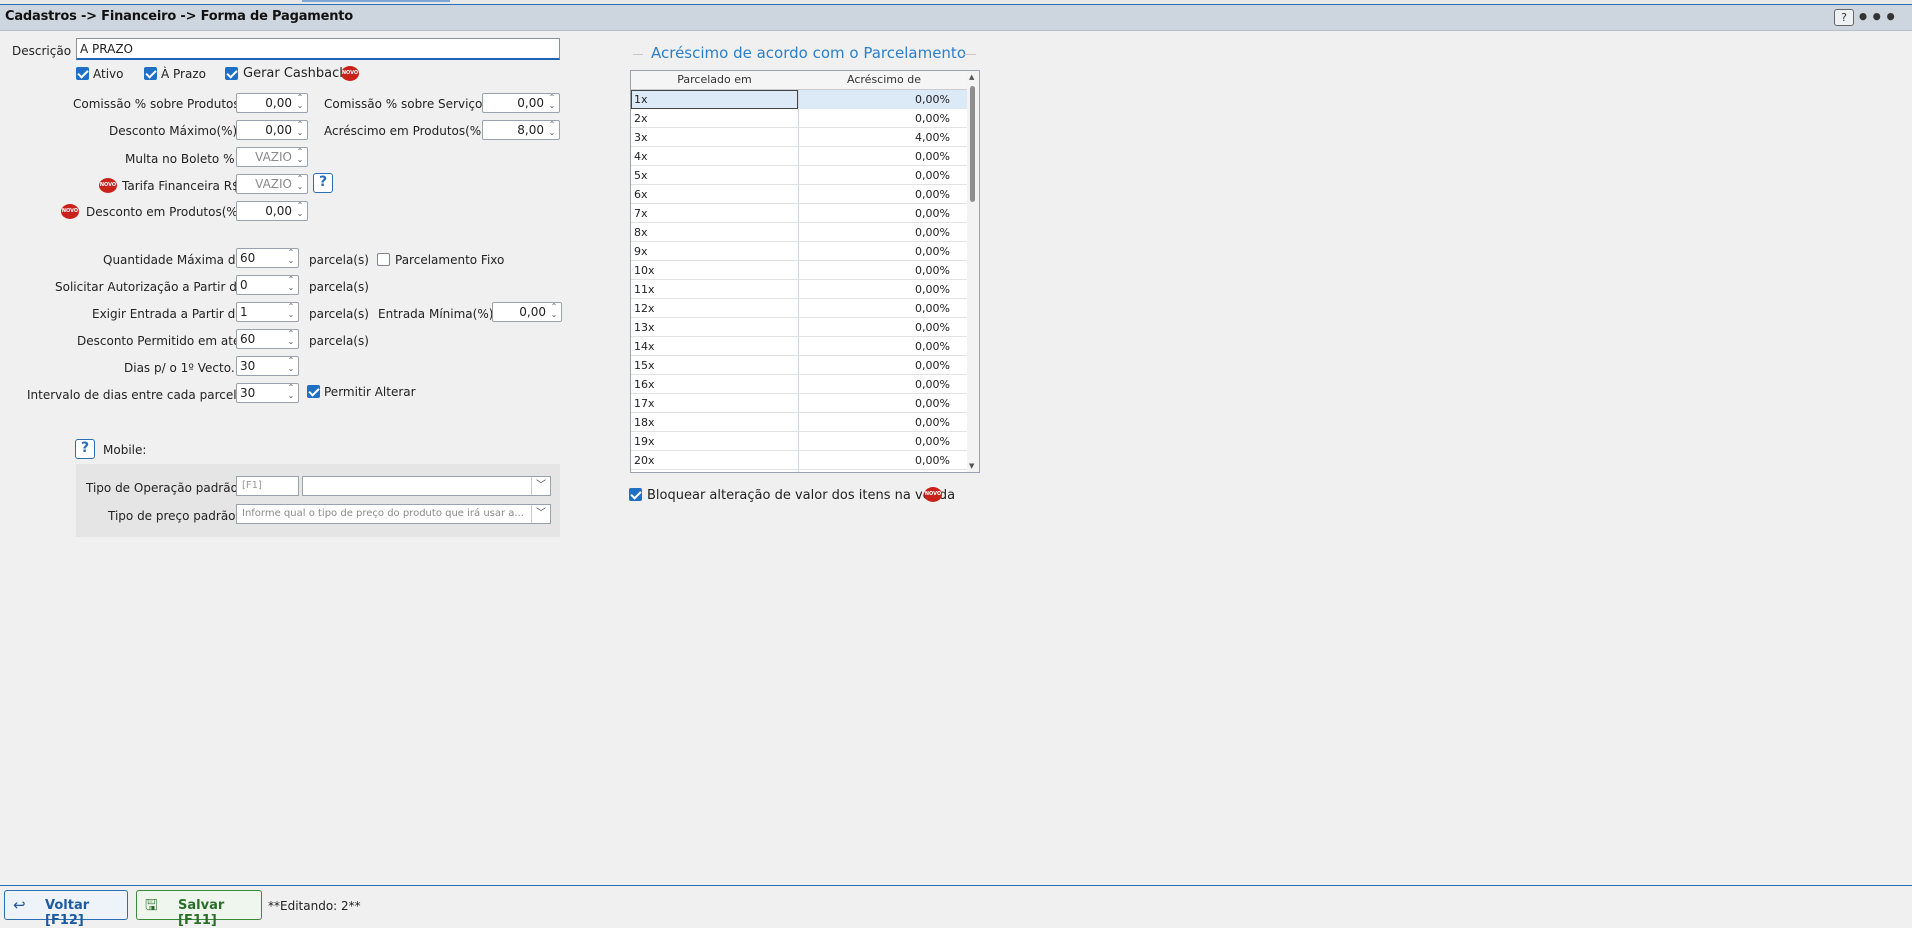 The image size is (1912, 928). I want to click on permitir-alterar-checkbox, so click(313, 391).